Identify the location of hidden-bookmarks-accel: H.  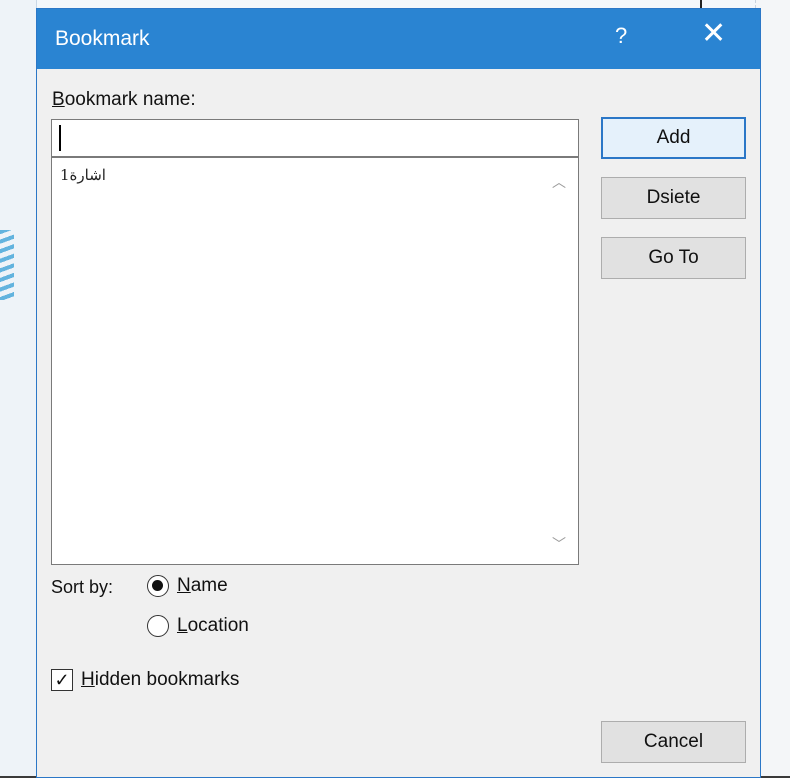
(88, 679).